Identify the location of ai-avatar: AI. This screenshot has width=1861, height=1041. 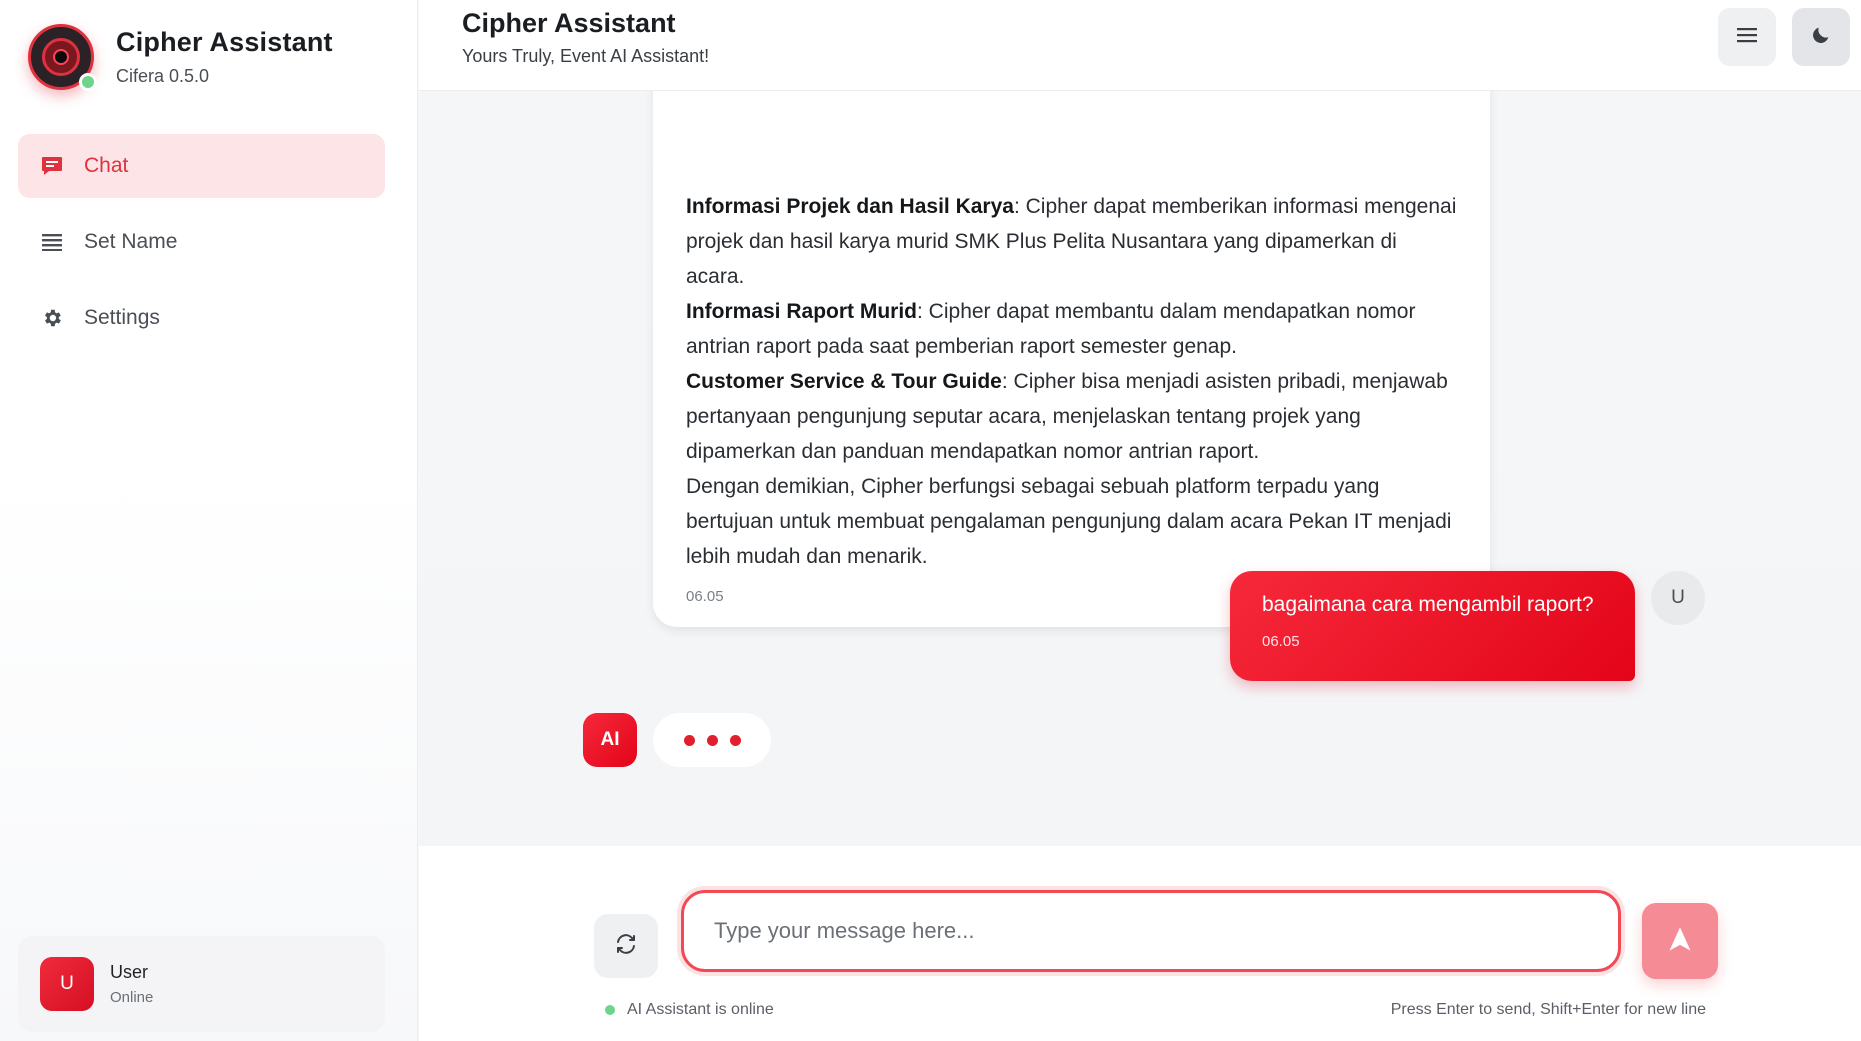
(610, 740).